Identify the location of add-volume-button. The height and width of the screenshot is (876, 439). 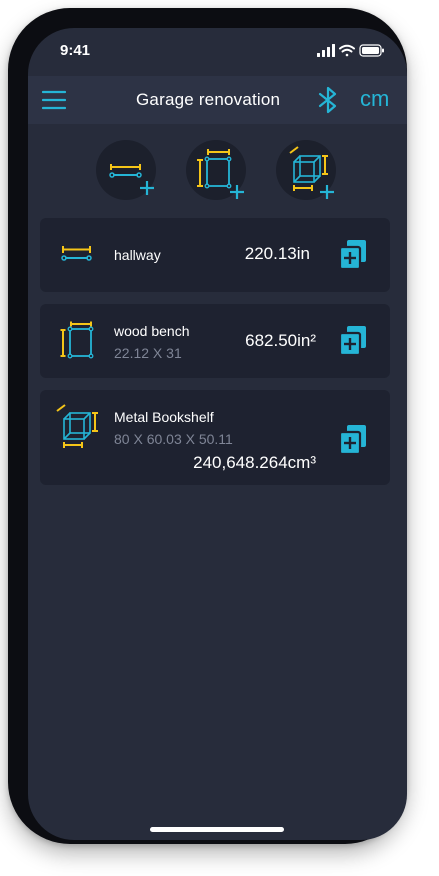
(306, 170).